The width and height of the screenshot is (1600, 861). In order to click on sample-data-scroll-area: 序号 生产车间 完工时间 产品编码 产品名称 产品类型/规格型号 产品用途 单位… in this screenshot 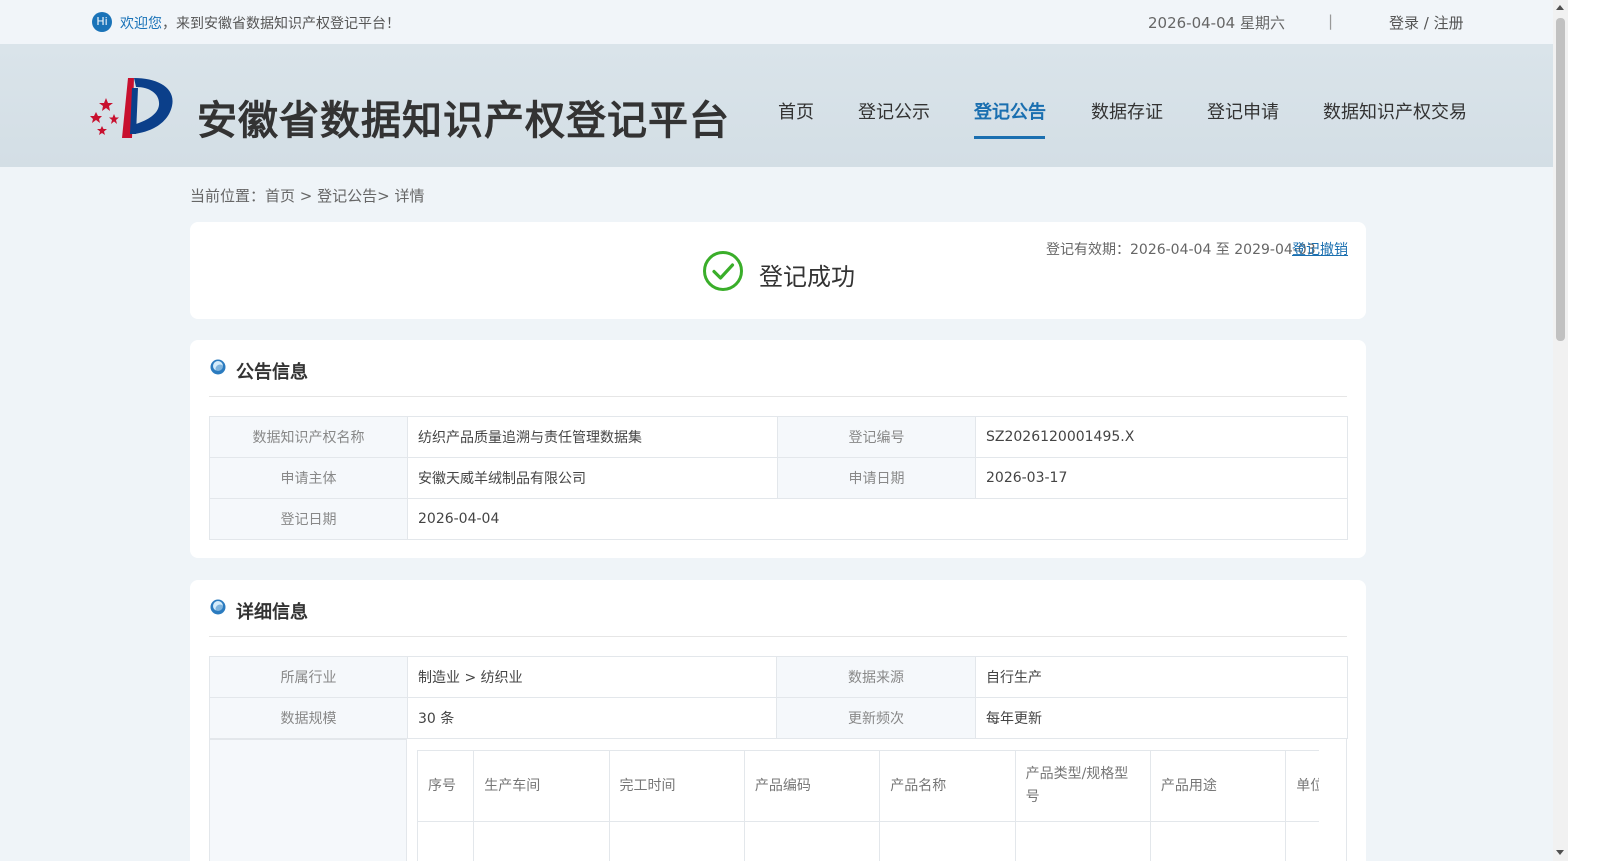, I will do `click(868, 805)`.